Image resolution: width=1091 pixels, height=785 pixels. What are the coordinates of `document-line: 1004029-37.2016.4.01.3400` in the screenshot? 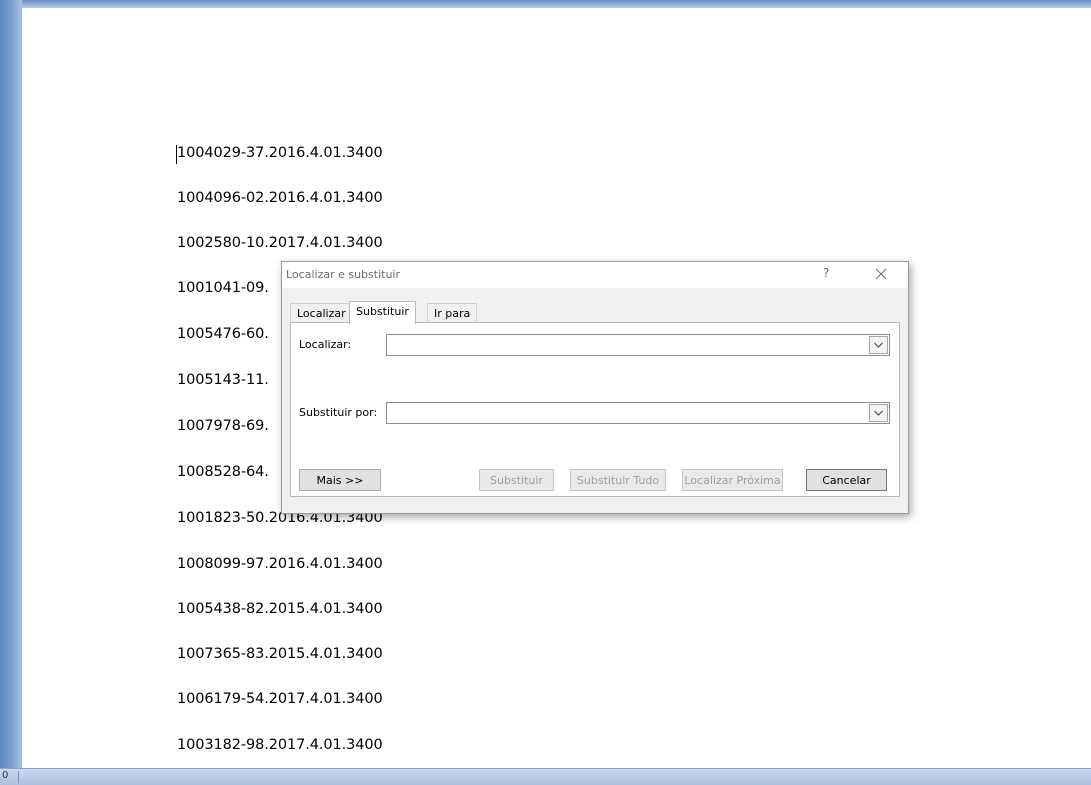 It's located at (280, 153).